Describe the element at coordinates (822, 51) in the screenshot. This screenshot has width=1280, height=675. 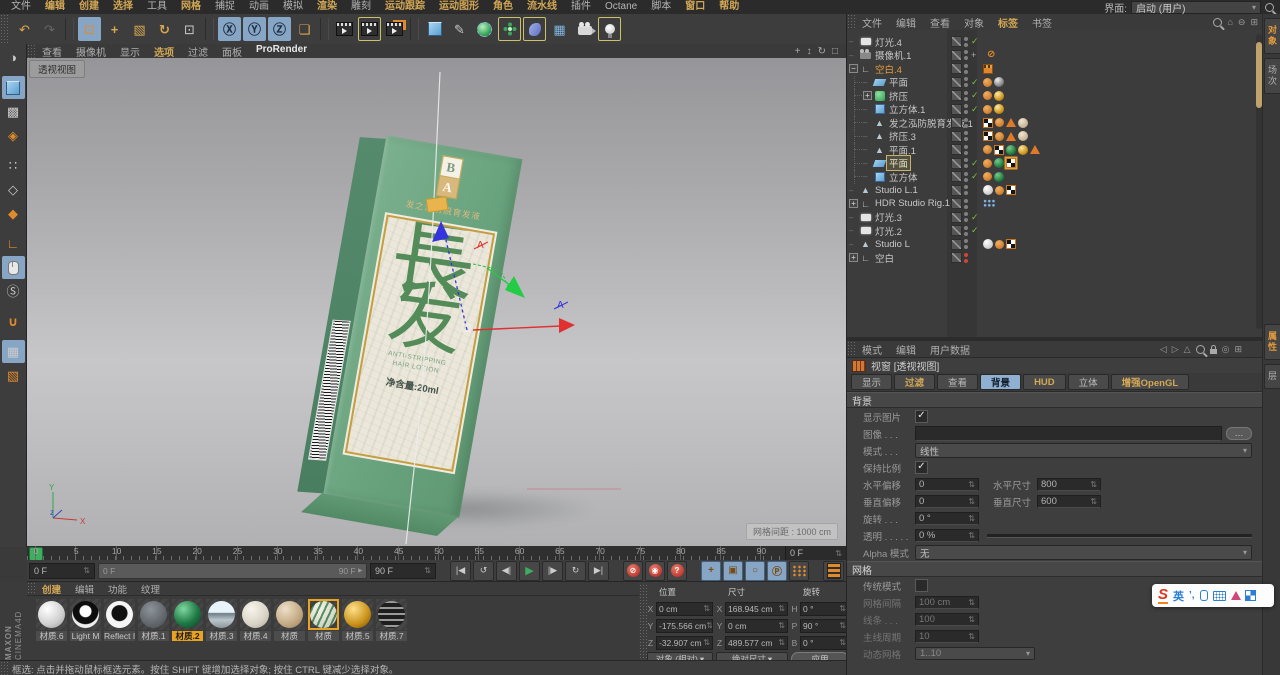
I see `viewport-orbit-icon: ↻` at that location.